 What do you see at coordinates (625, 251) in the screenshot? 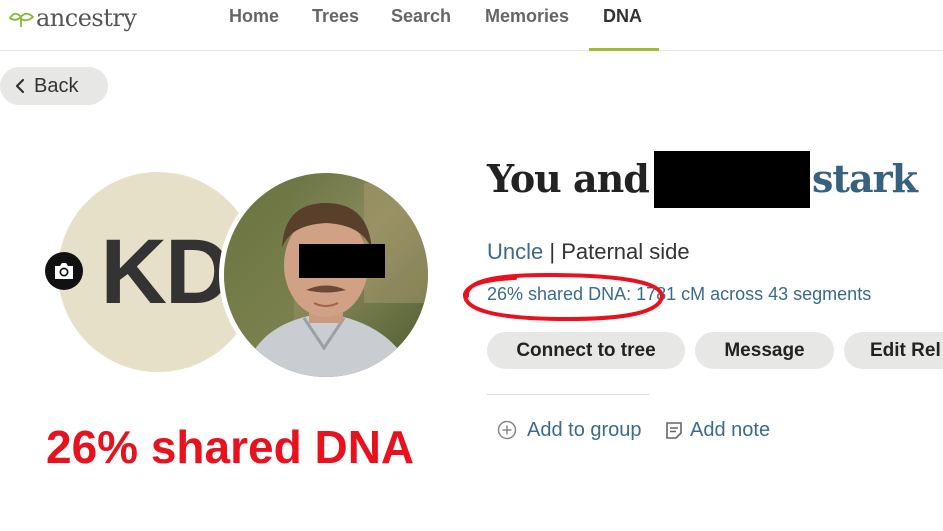
I see `relationship-side: Paternal side` at bounding box center [625, 251].